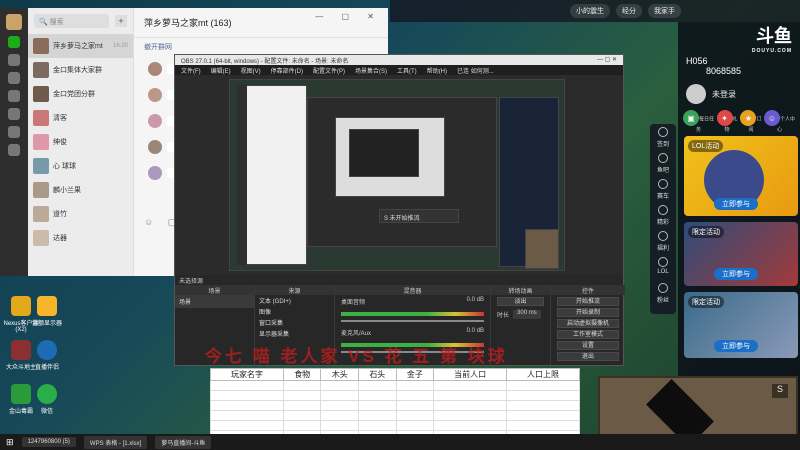 The height and width of the screenshot is (450, 800). Describe the element at coordinates (520, 301) in the screenshot. I see `transition-select: 淡出` at that location.